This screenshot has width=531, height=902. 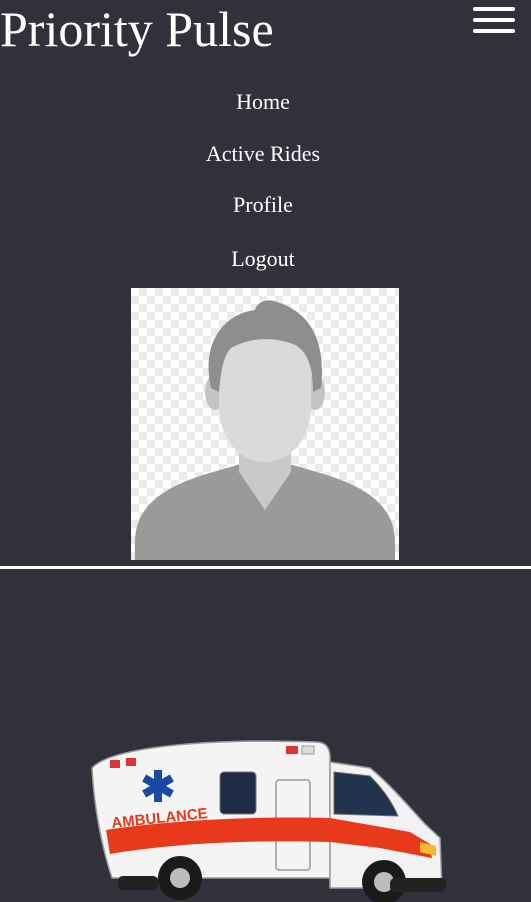 I want to click on nav-item-logout: Logout, so click(x=263, y=259).